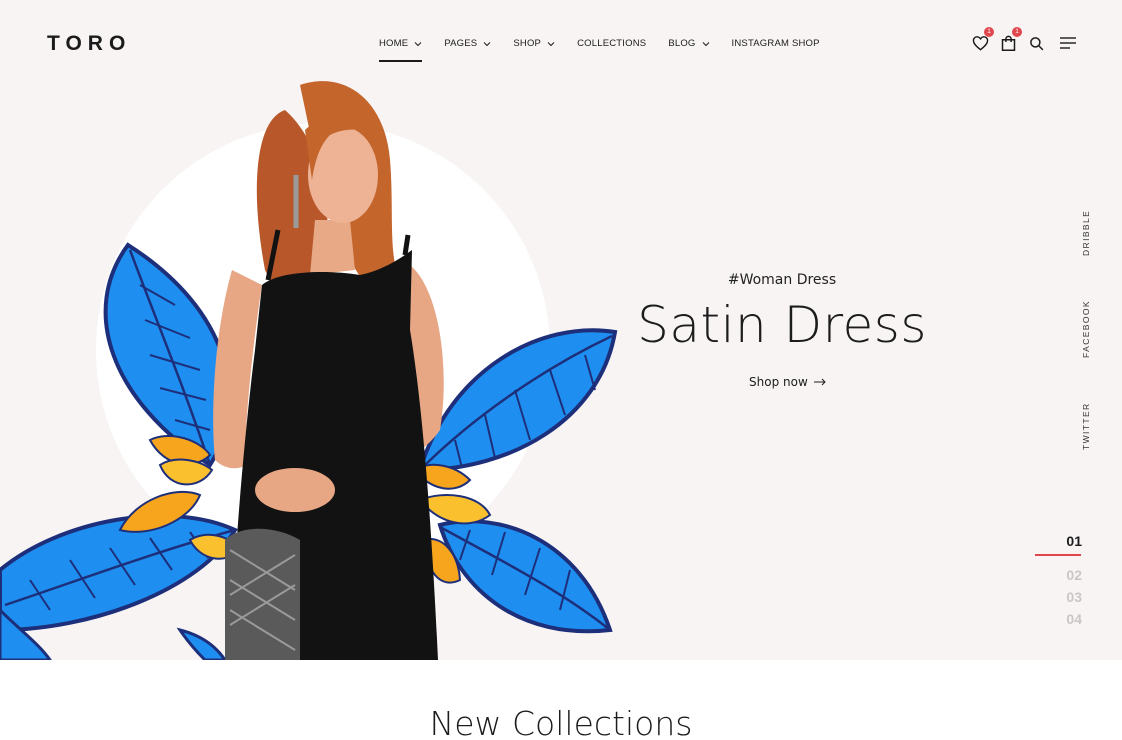  What do you see at coordinates (819, 382) in the screenshot?
I see `arrow-right-icon` at bounding box center [819, 382].